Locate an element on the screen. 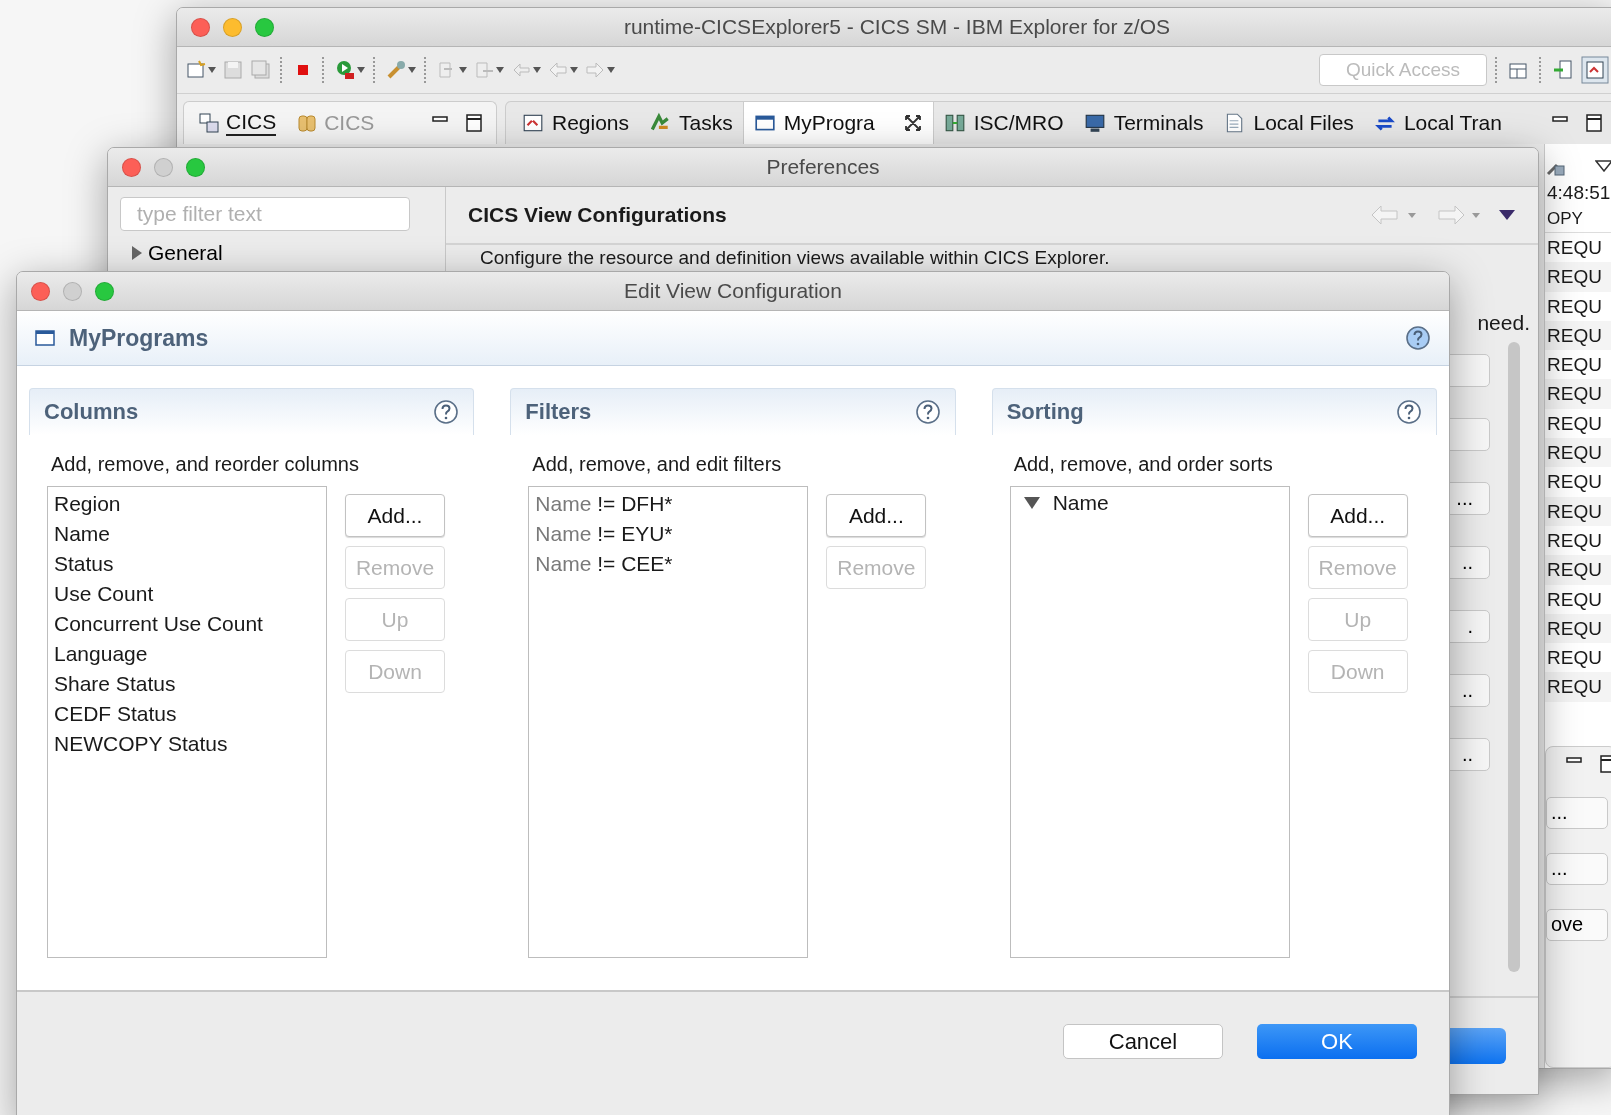 The width and height of the screenshot is (1611, 1115). scrollbar is located at coordinates (1514, 657).